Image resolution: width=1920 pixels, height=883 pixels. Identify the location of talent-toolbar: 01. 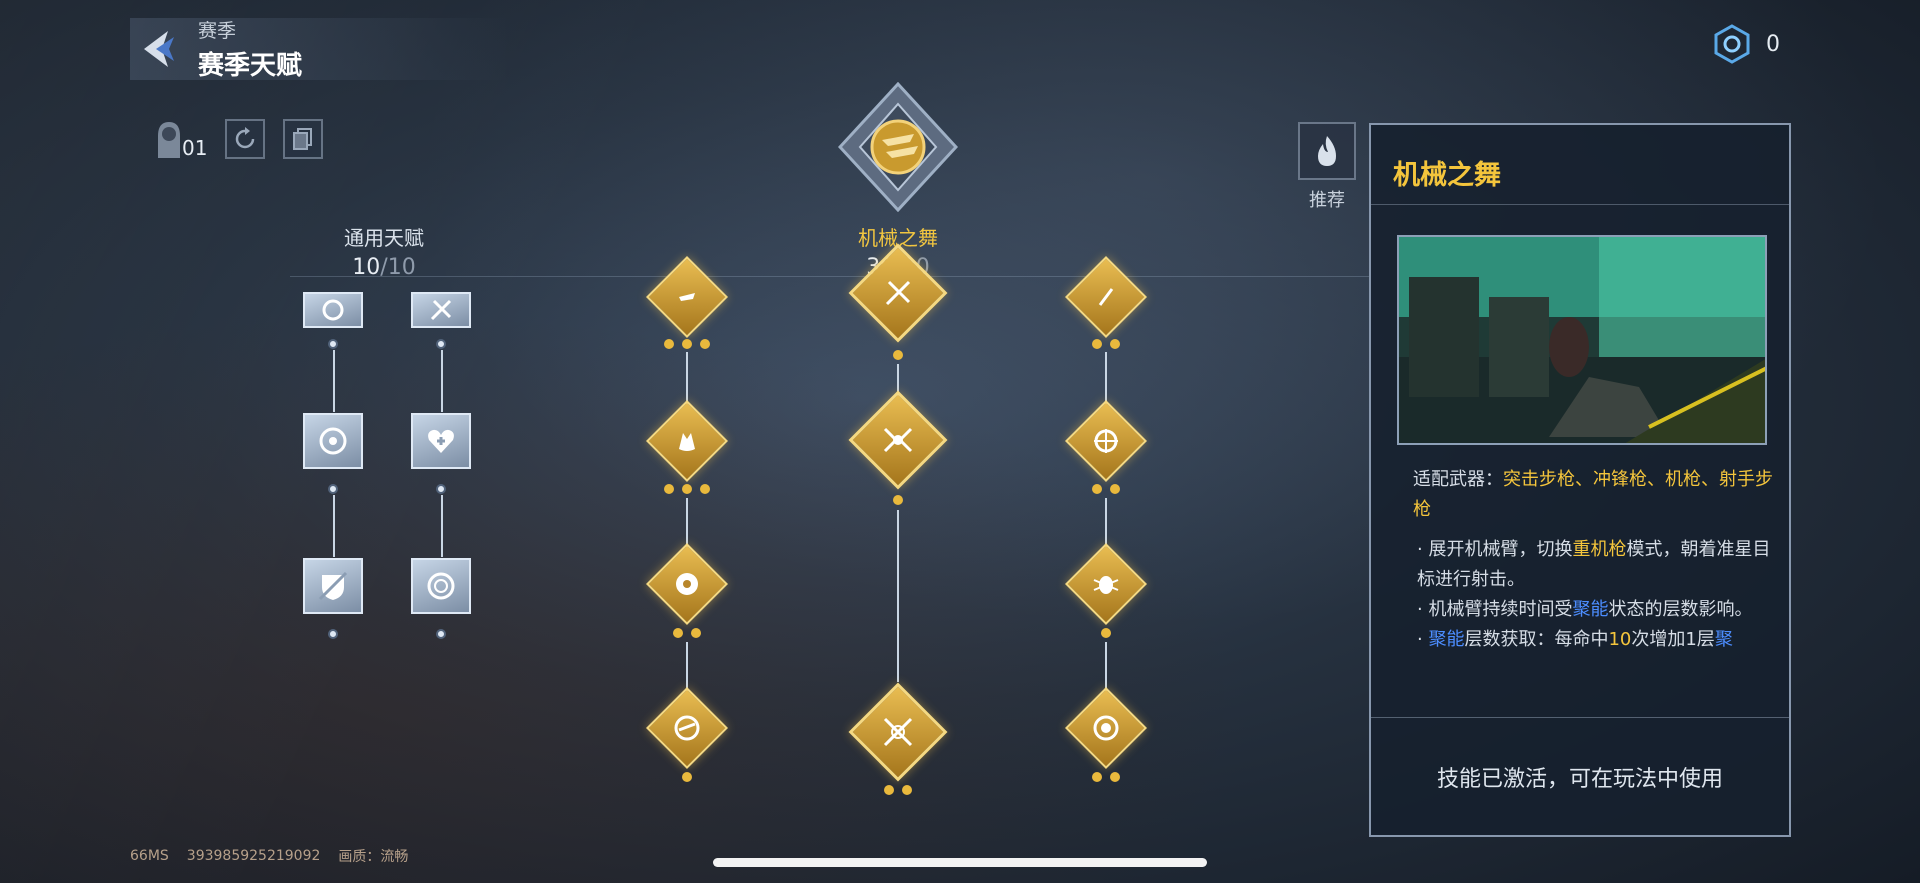
(238, 139).